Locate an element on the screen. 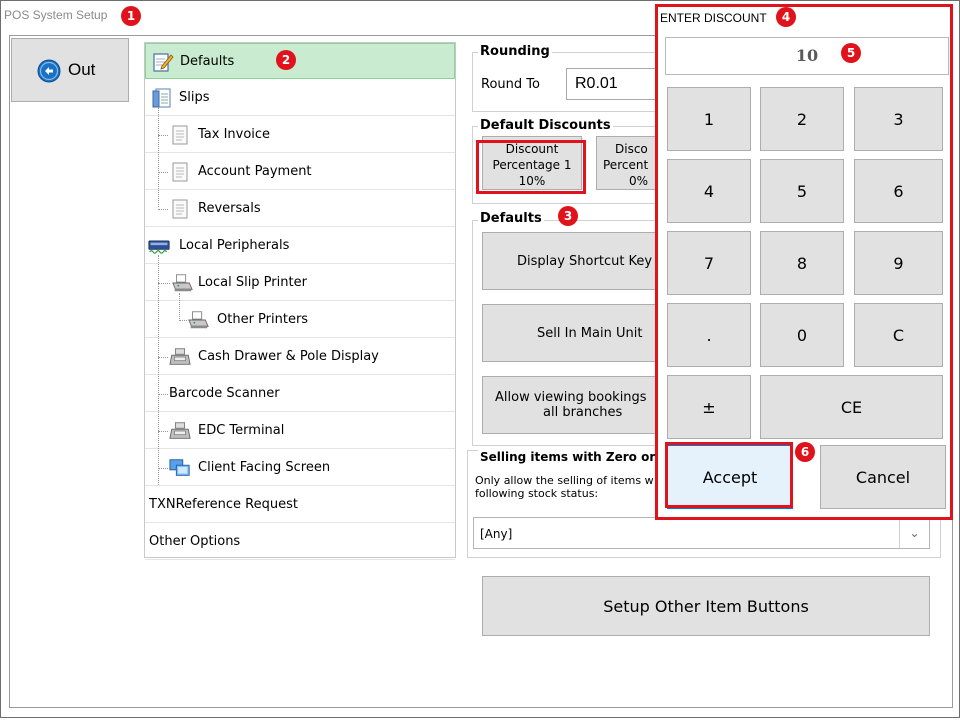 The width and height of the screenshot is (960, 720). key-0: 0 is located at coordinates (802, 335).